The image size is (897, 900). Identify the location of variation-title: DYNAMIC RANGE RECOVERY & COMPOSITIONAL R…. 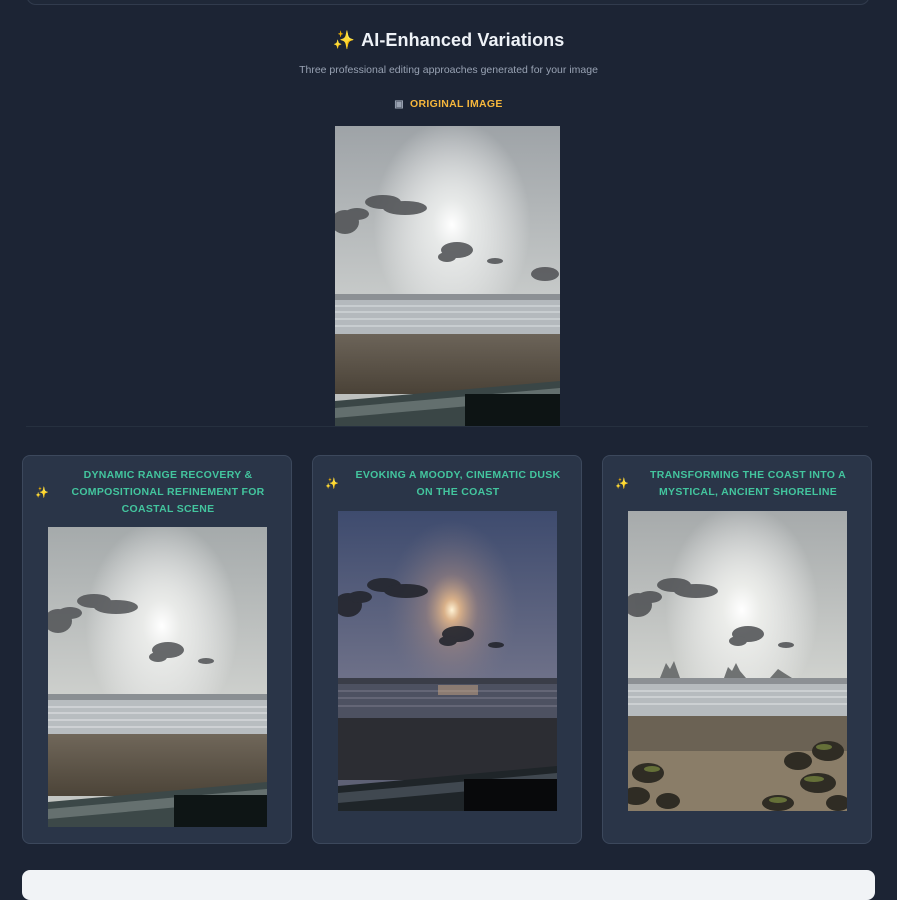
(168, 492).